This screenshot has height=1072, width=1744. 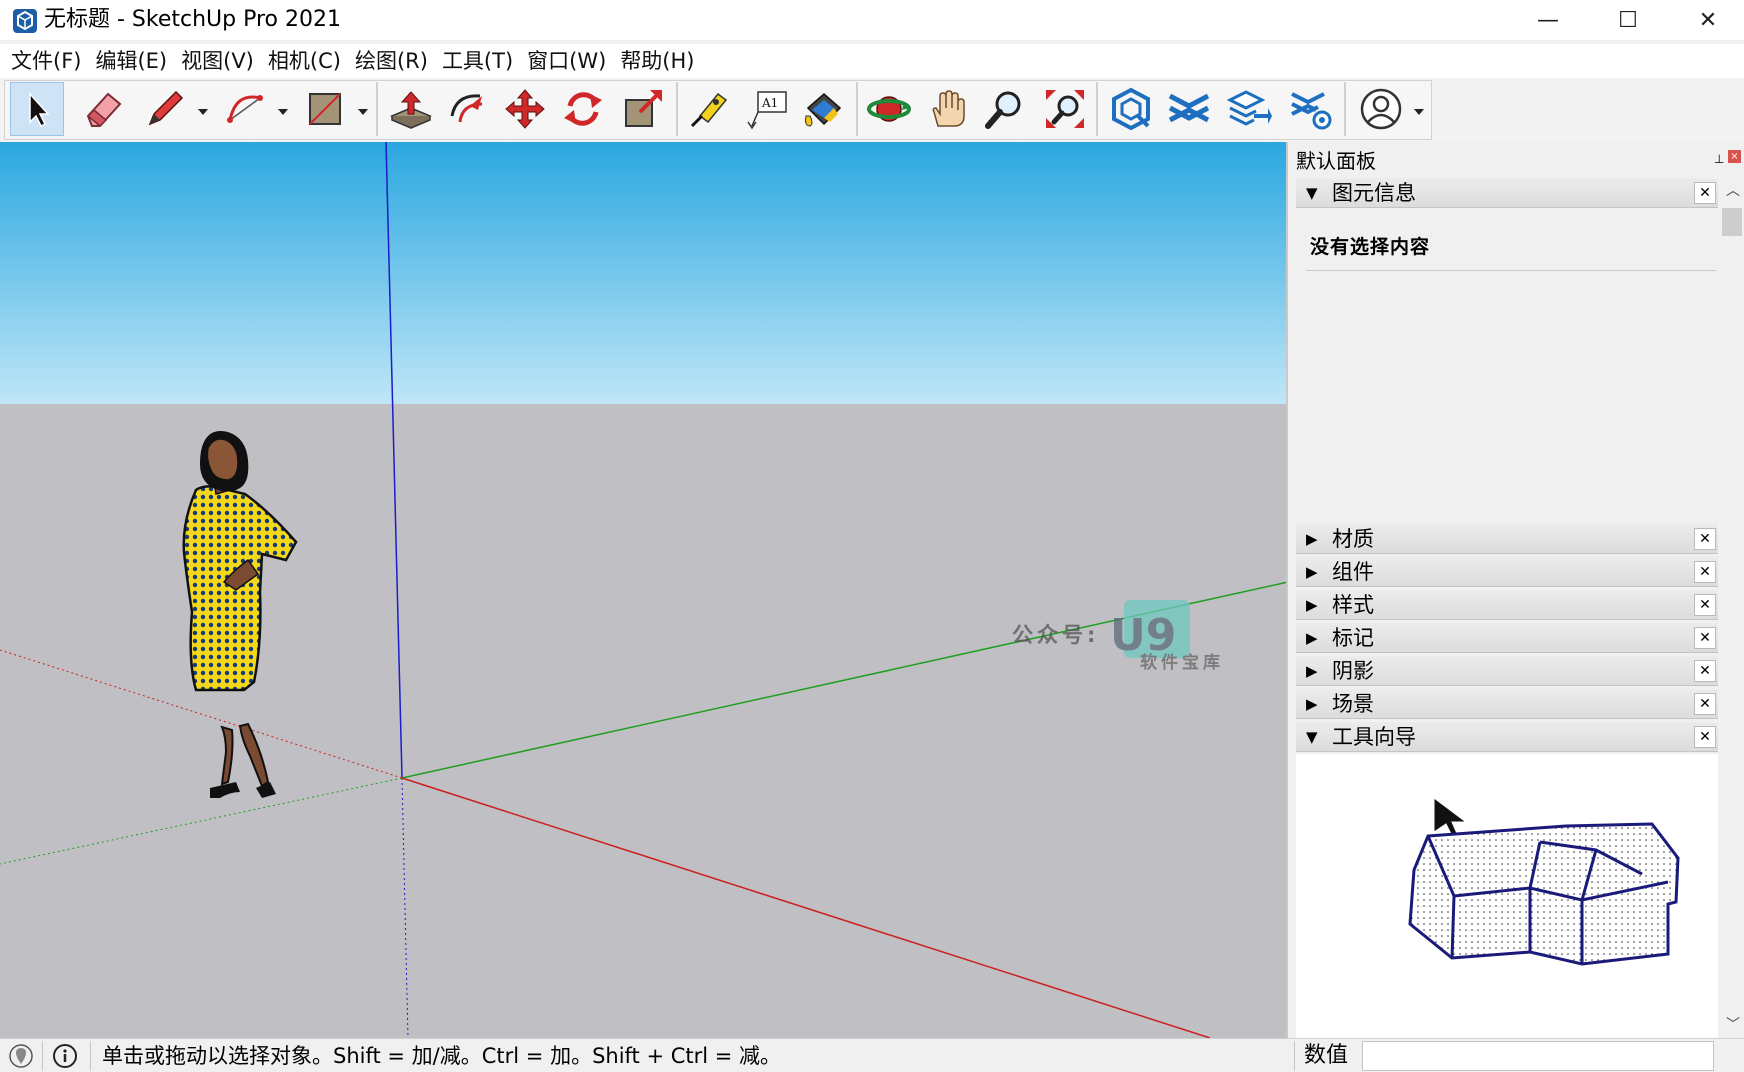 I want to click on panel-header-scenes: ▶ 场景 ✕, so click(x=1507, y=704).